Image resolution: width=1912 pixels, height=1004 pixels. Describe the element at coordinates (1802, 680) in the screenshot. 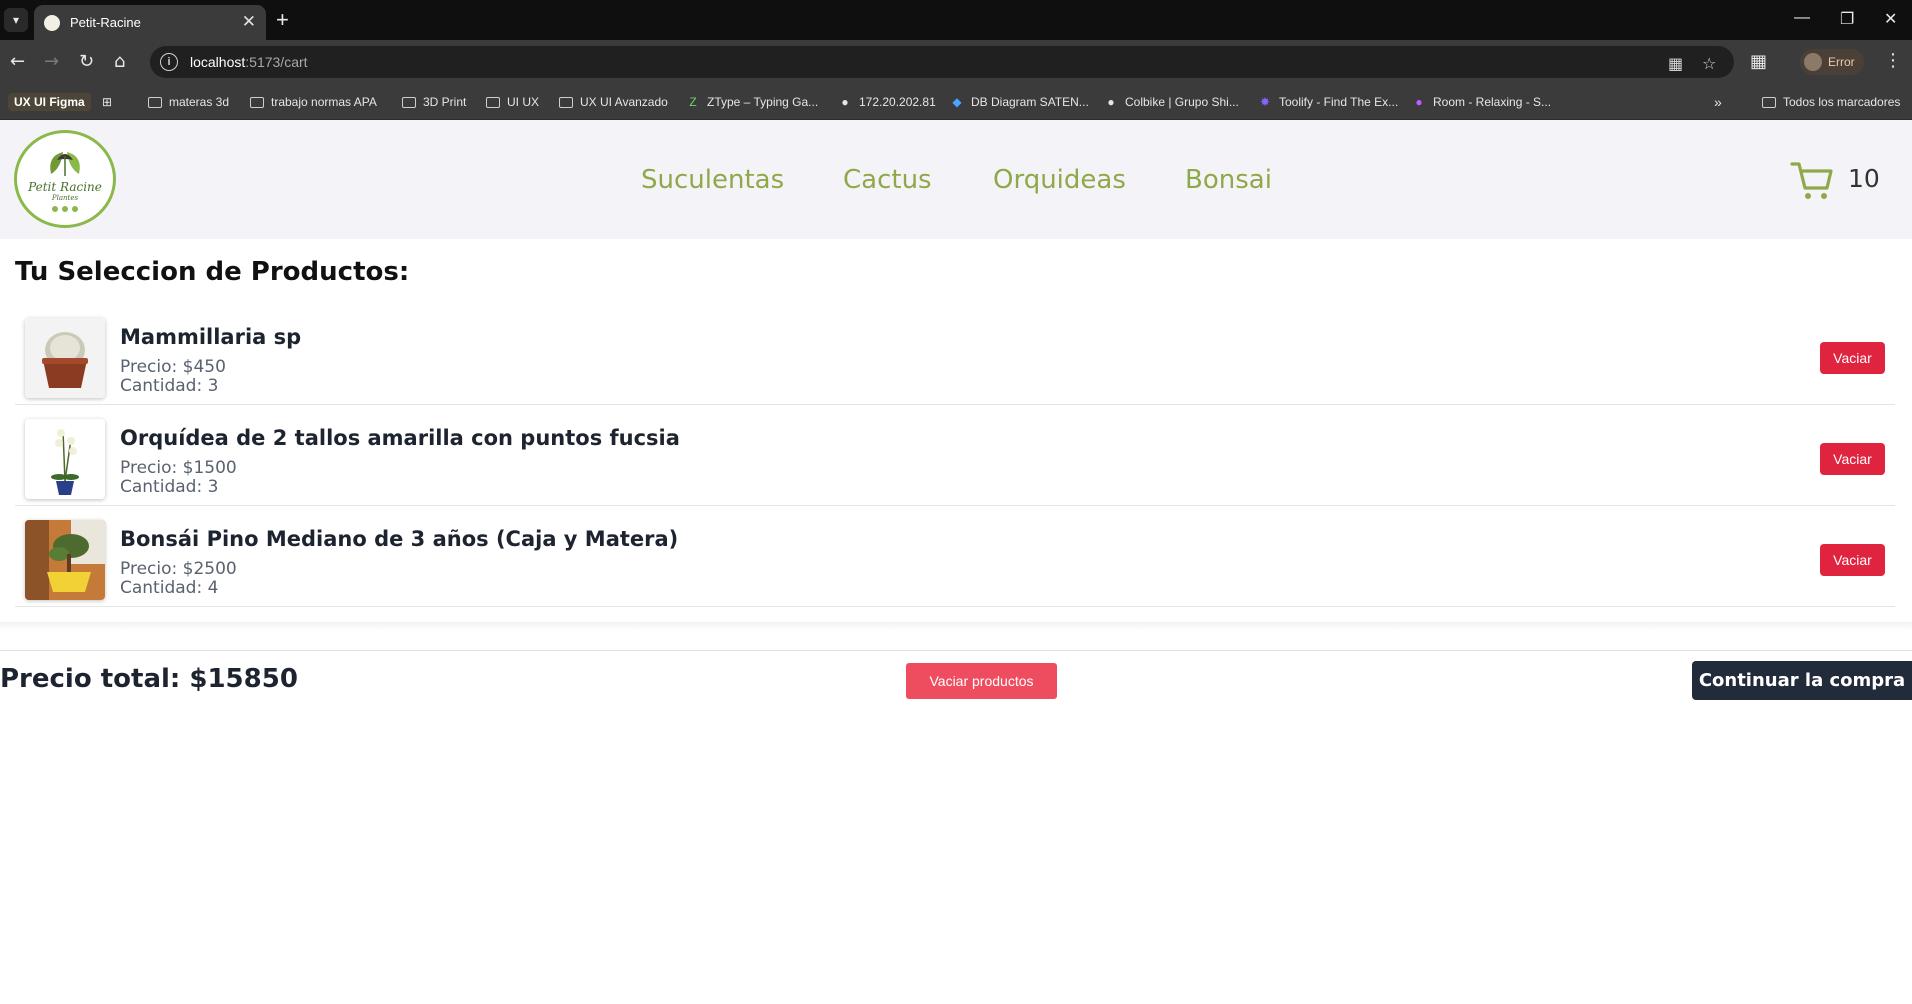

I see `continue-purchase-button: Continuar la compra` at that location.